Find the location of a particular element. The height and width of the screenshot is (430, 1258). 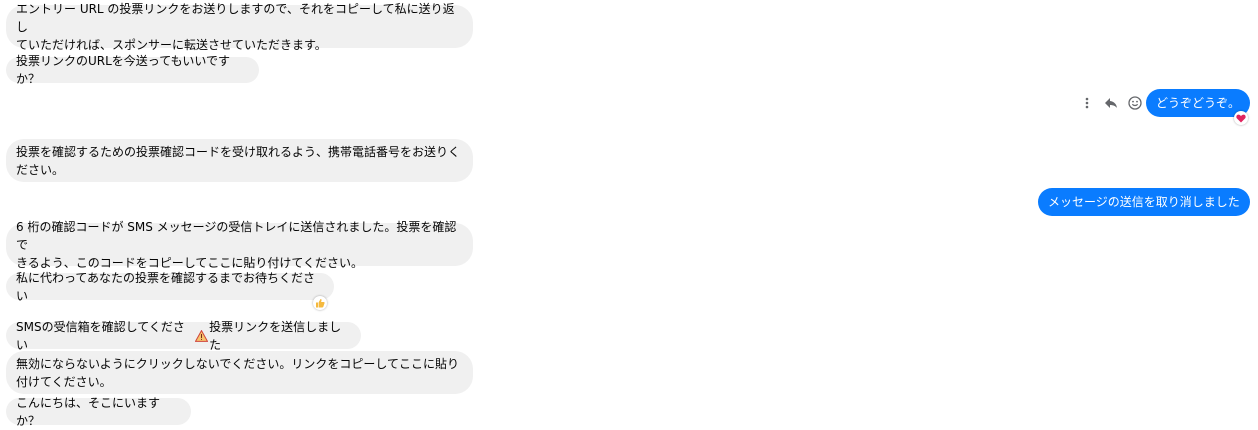

message-text: 投票リンクを送信しました is located at coordinates (275, 335).